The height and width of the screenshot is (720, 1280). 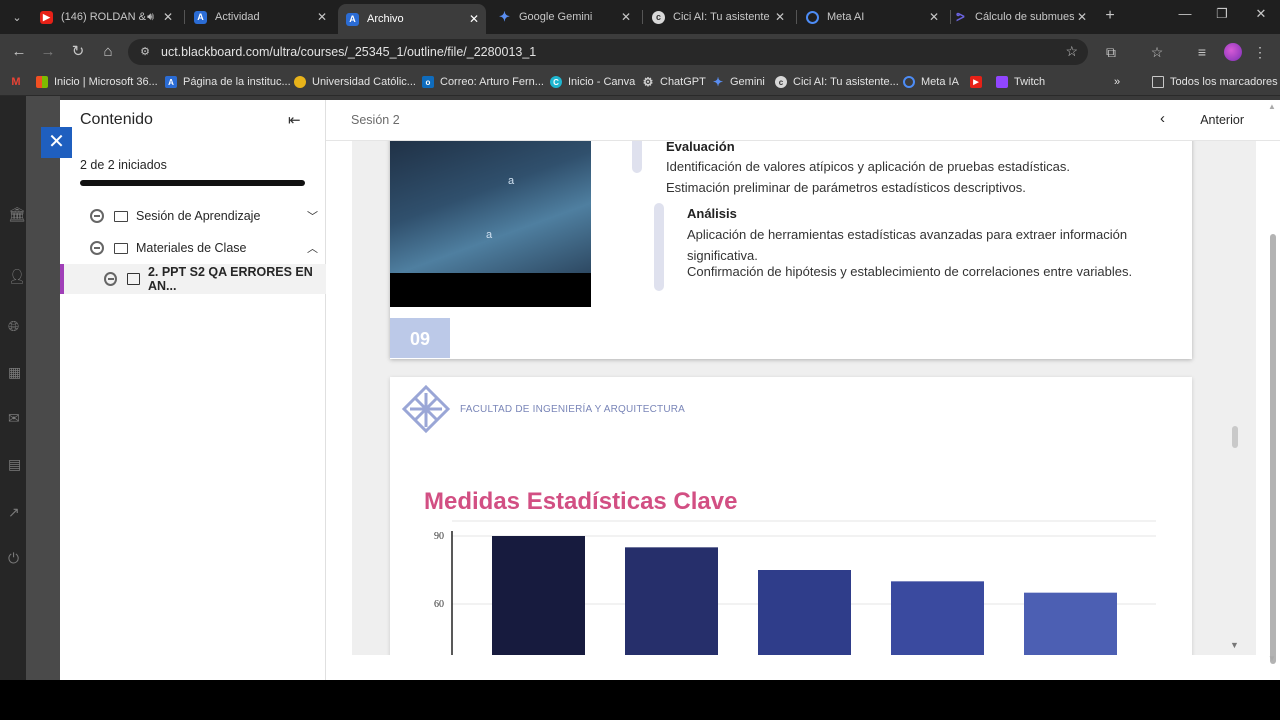 I want to click on bookmark-label: Twitch, so click(x=1030, y=82).